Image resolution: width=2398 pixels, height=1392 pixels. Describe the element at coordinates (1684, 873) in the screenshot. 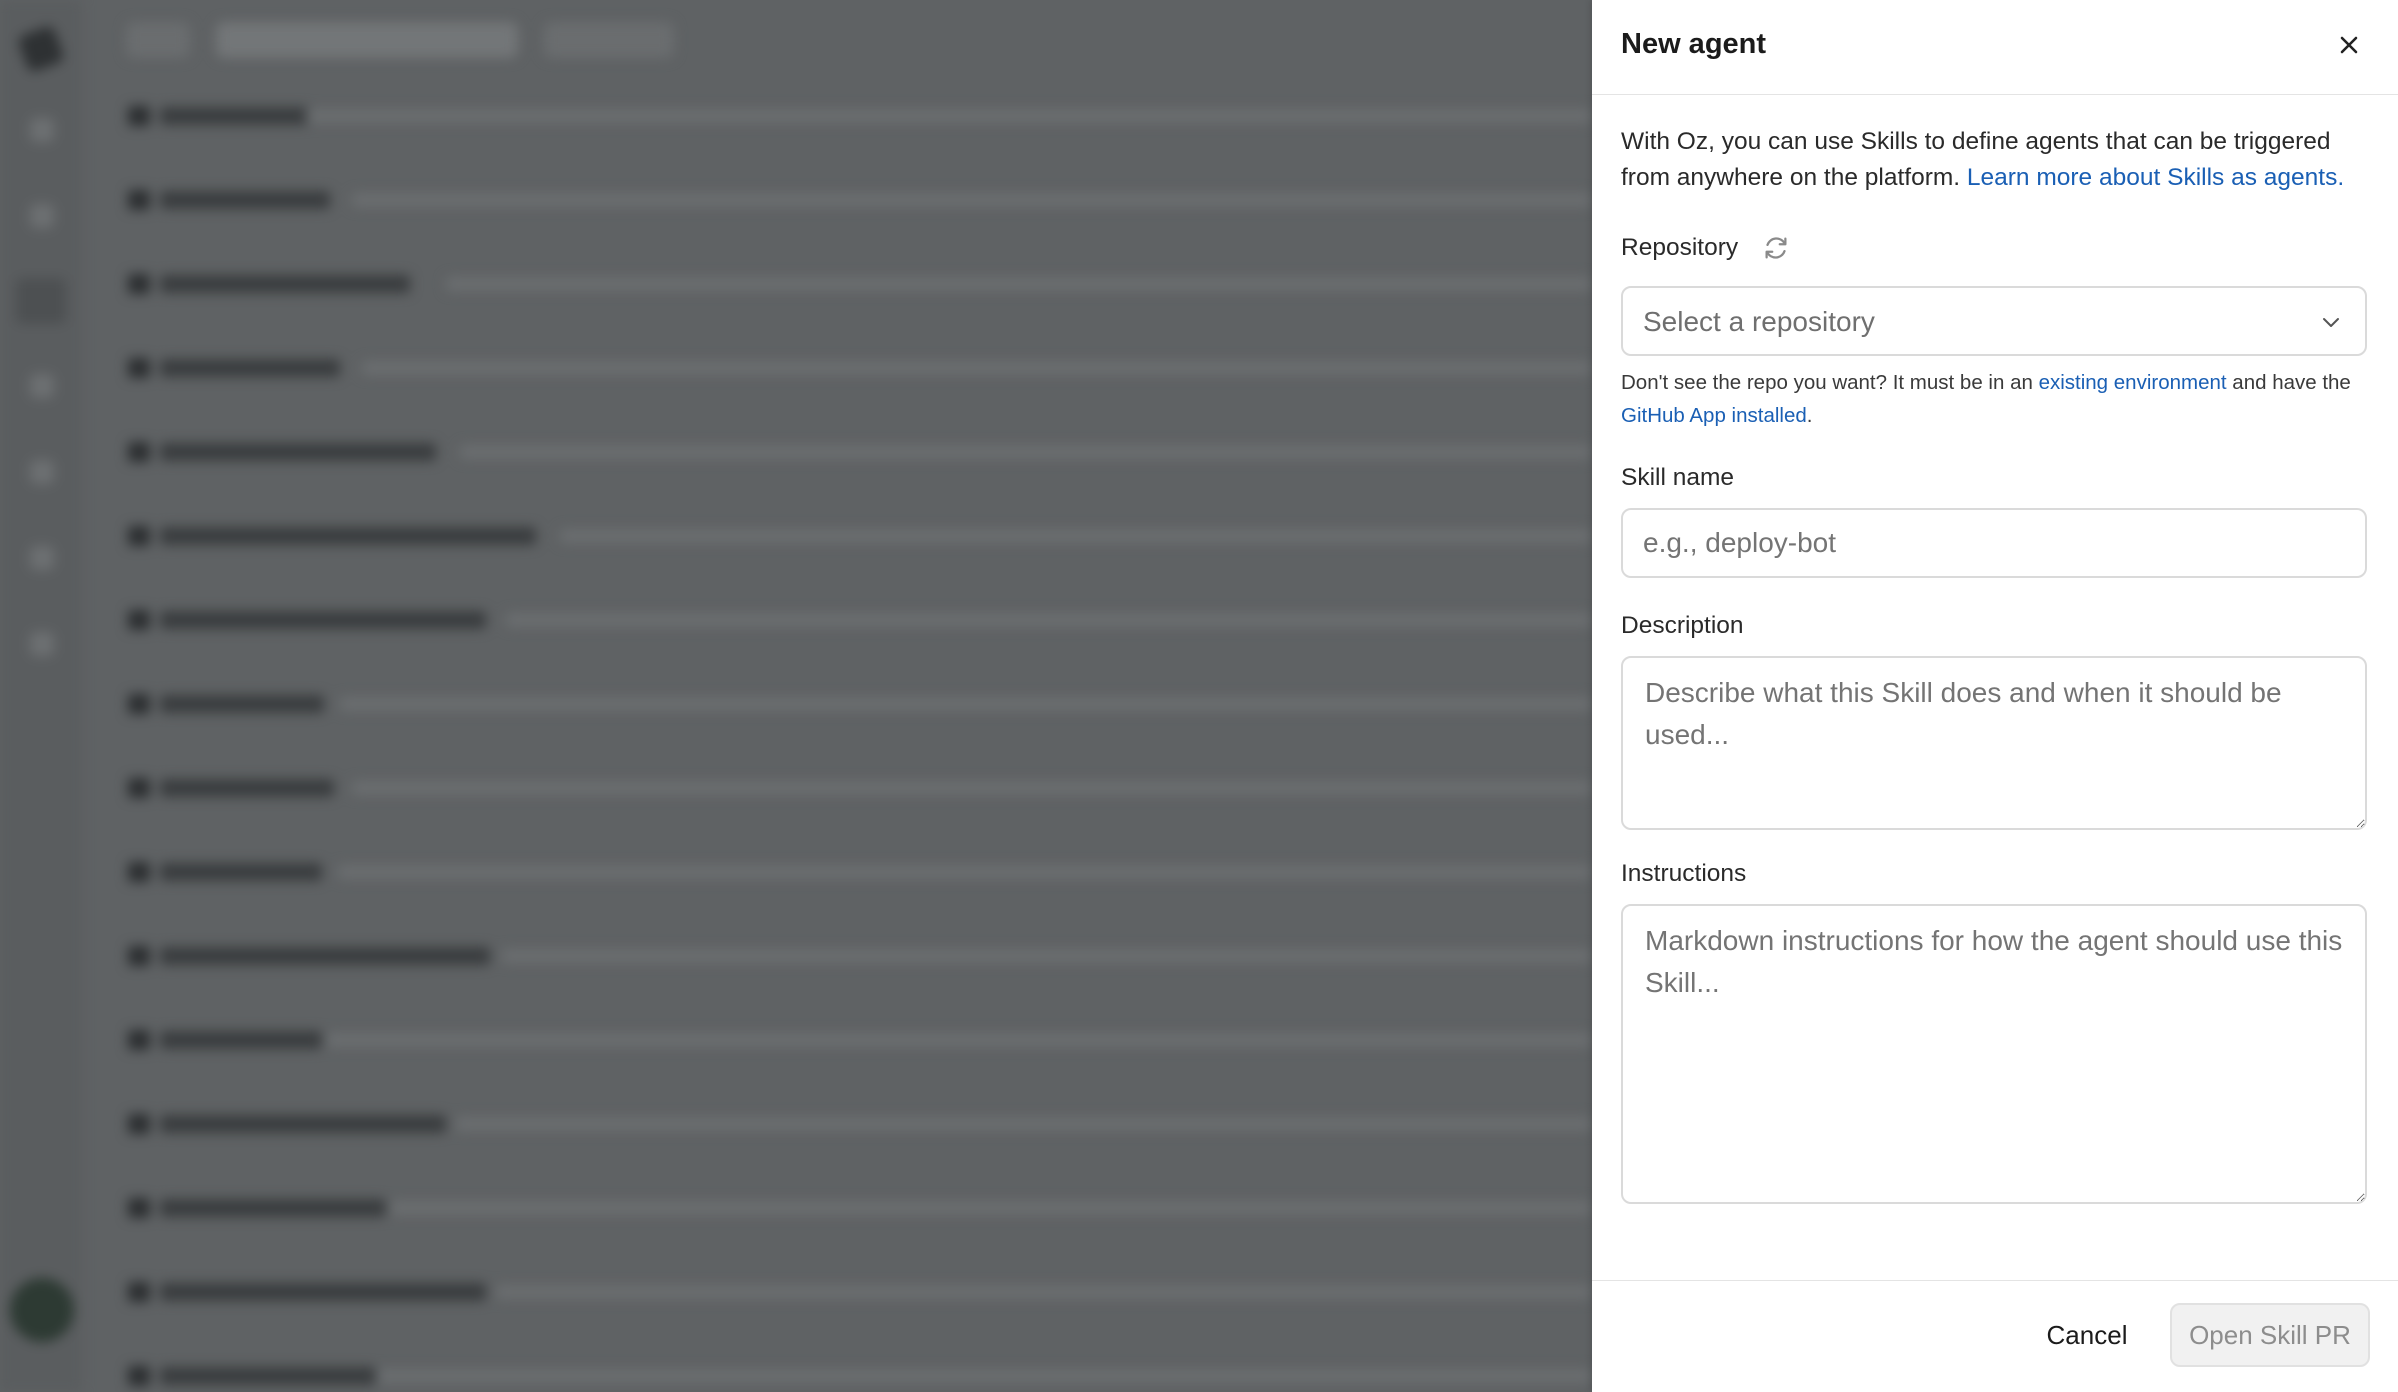

I see `instructions-label: Instructions` at that location.